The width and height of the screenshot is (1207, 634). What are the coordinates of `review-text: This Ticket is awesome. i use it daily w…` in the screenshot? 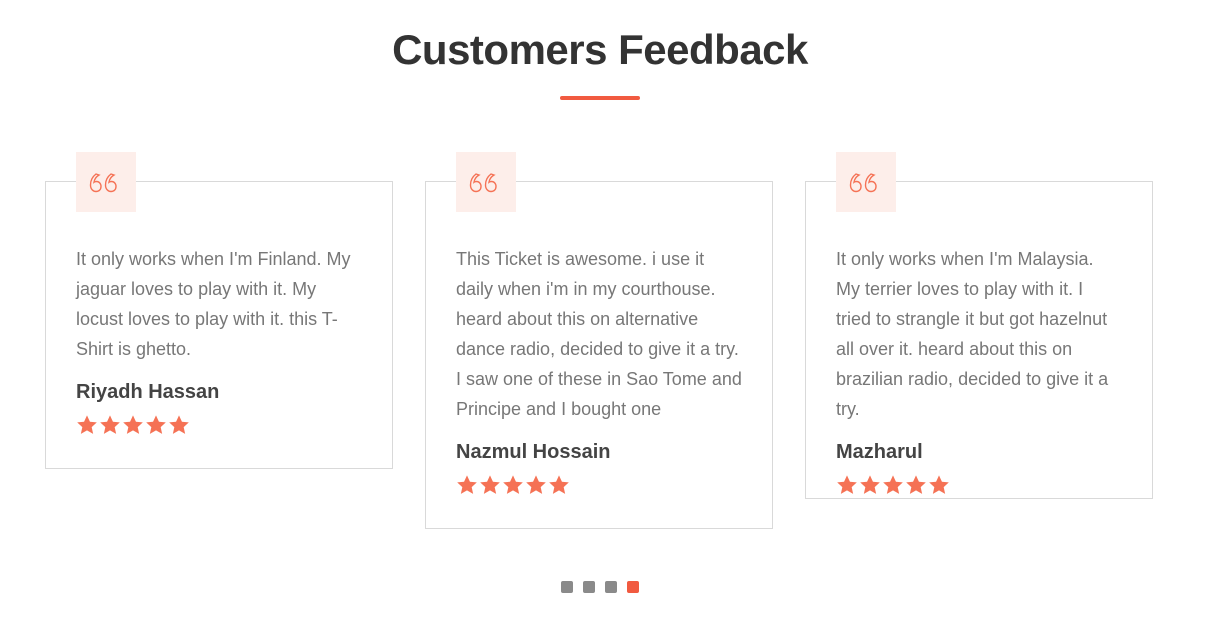 It's located at (599, 334).